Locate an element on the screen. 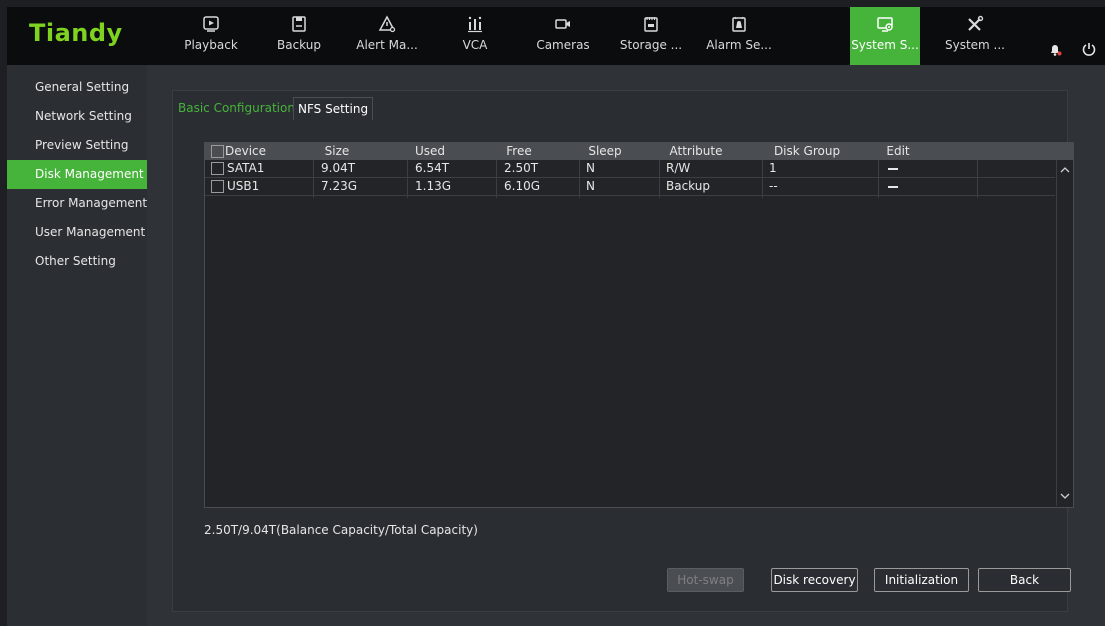 This screenshot has width=1105, height=626. col-free: Free is located at coordinates (519, 151).